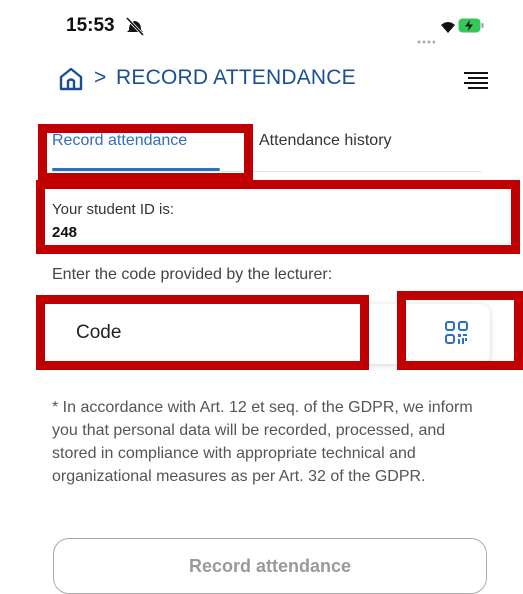 The height and width of the screenshot is (594, 523). I want to click on mute-icon, so click(135, 28).